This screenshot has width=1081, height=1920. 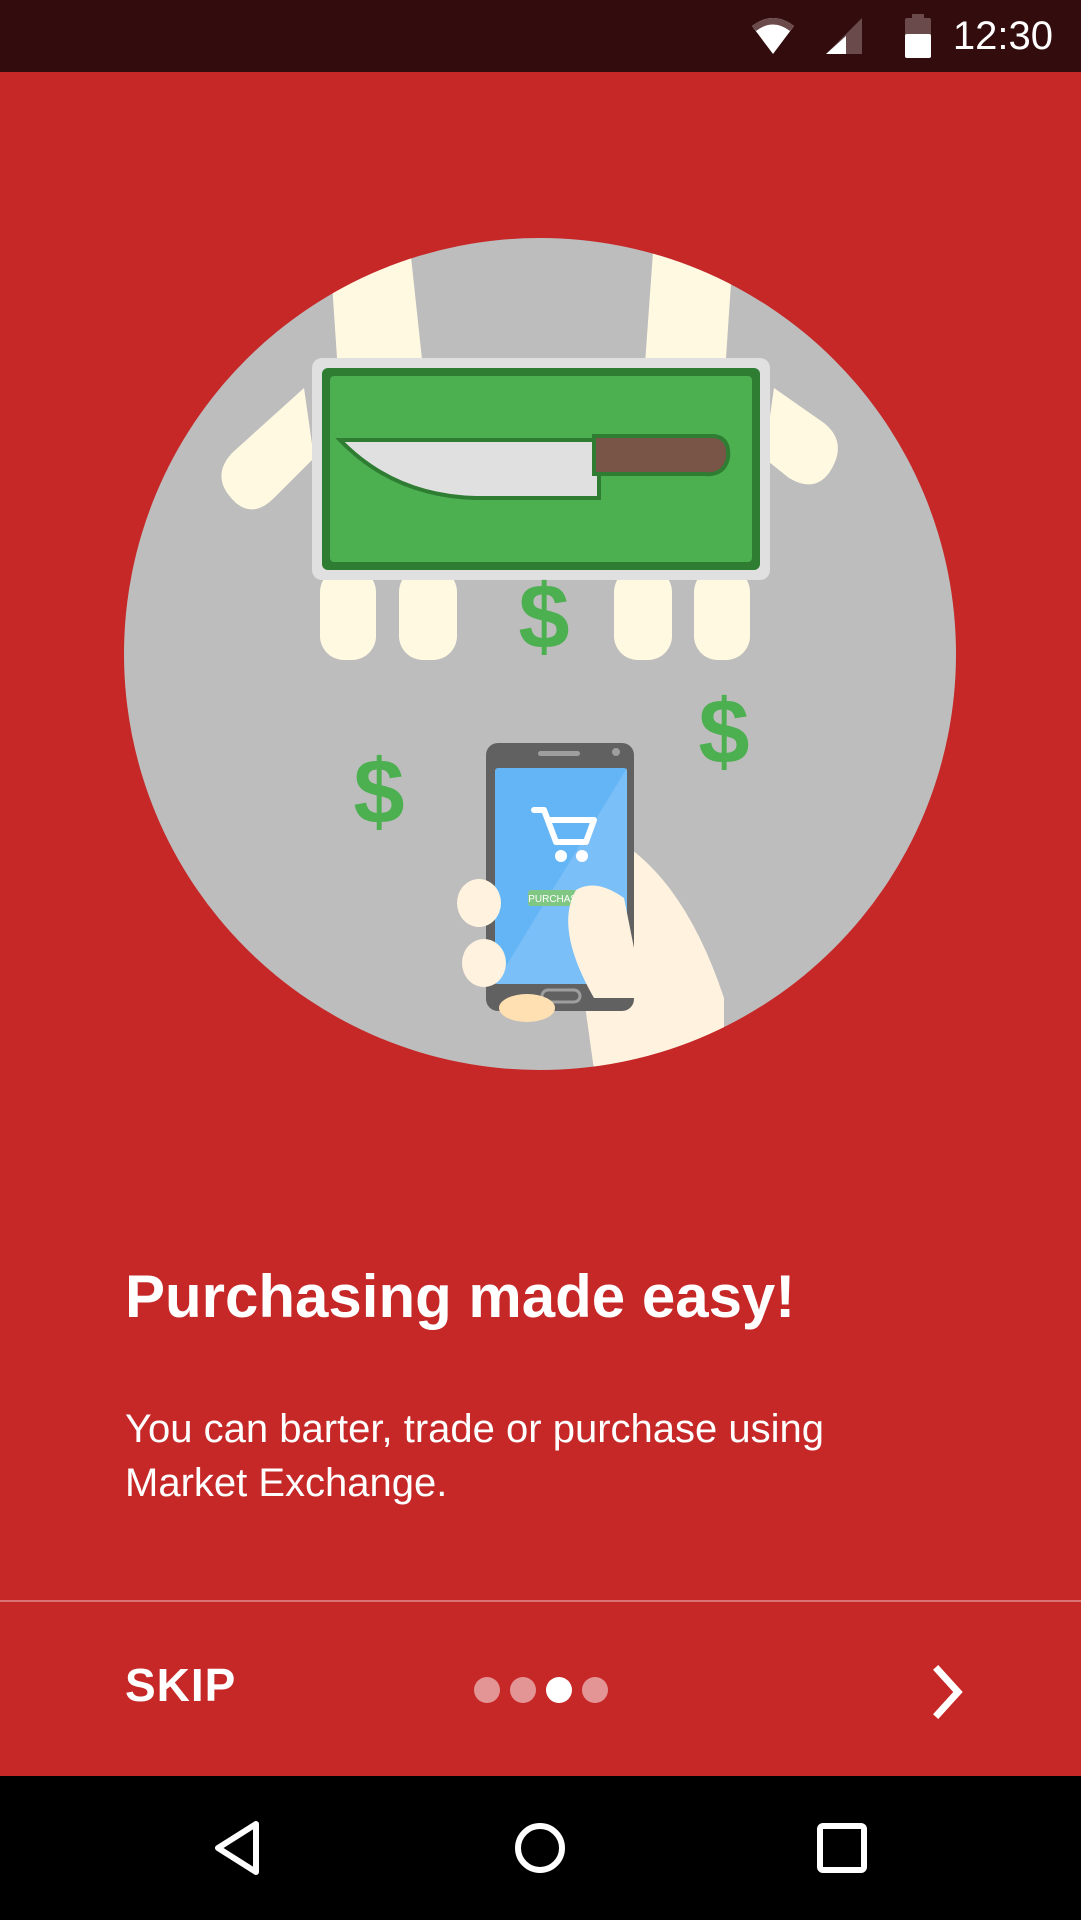 What do you see at coordinates (773, 38) in the screenshot?
I see `wifi-icon` at bounding box center [773, 38].